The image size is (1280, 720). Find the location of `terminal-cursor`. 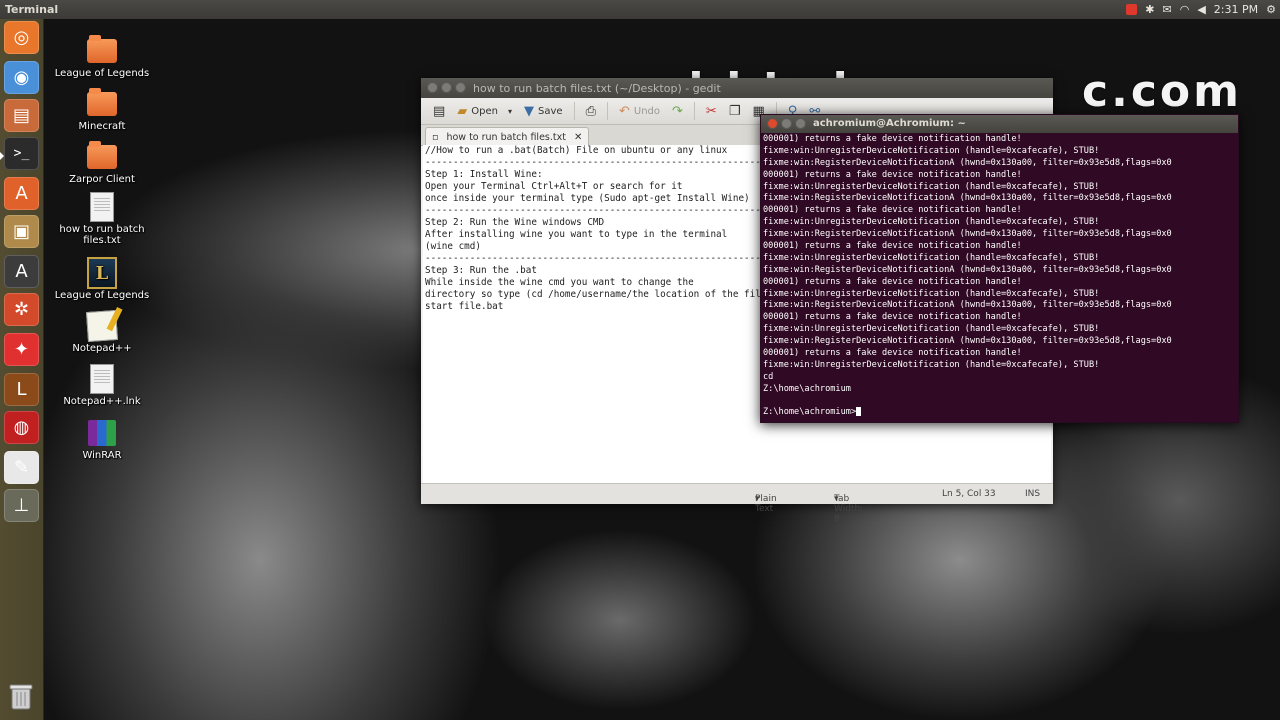

terminal-cursor is located at coordinates (859, 412).